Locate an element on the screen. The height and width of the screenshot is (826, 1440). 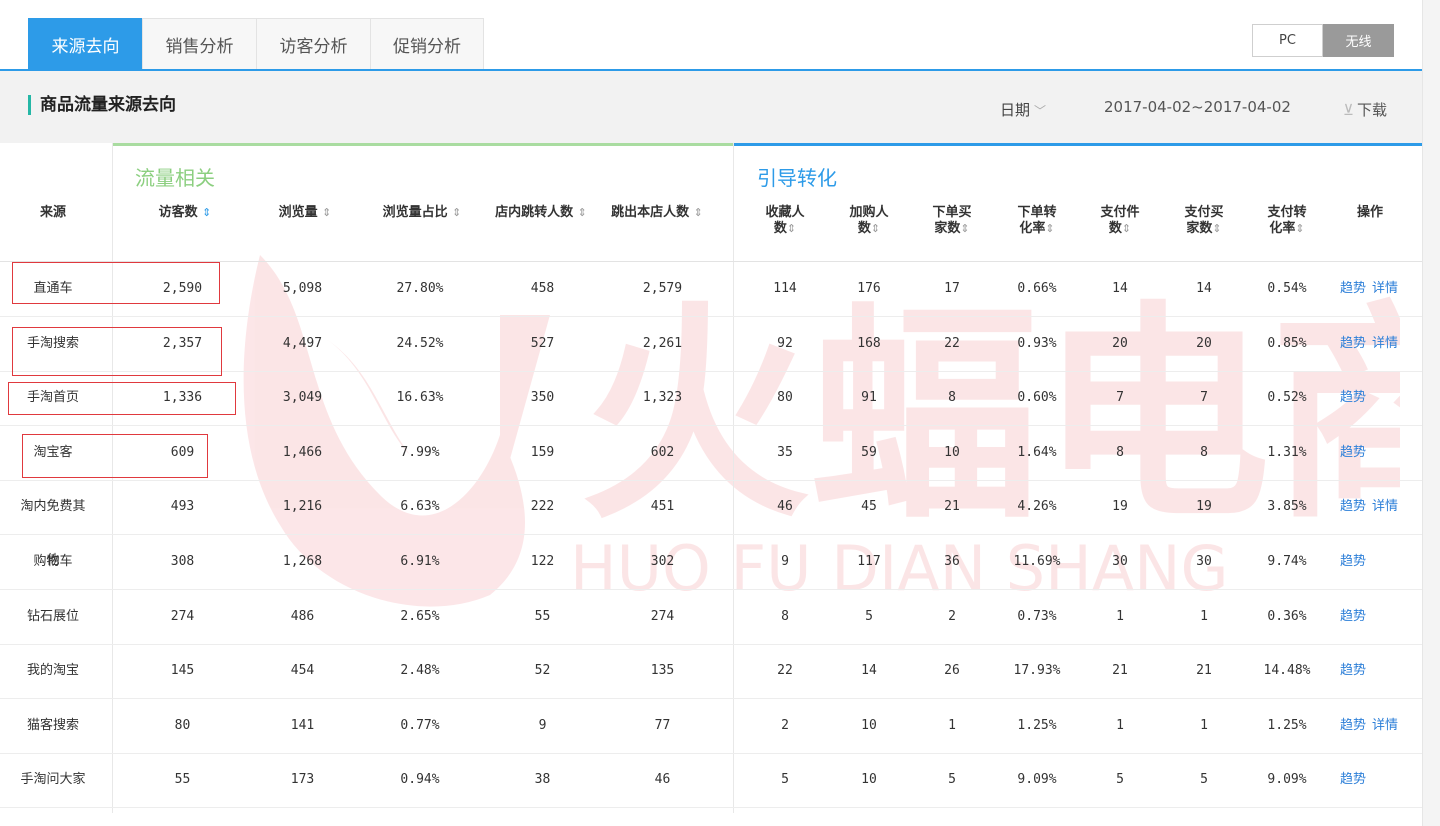
pc-toggle-button: PC is located at coordinates (1287, 40).